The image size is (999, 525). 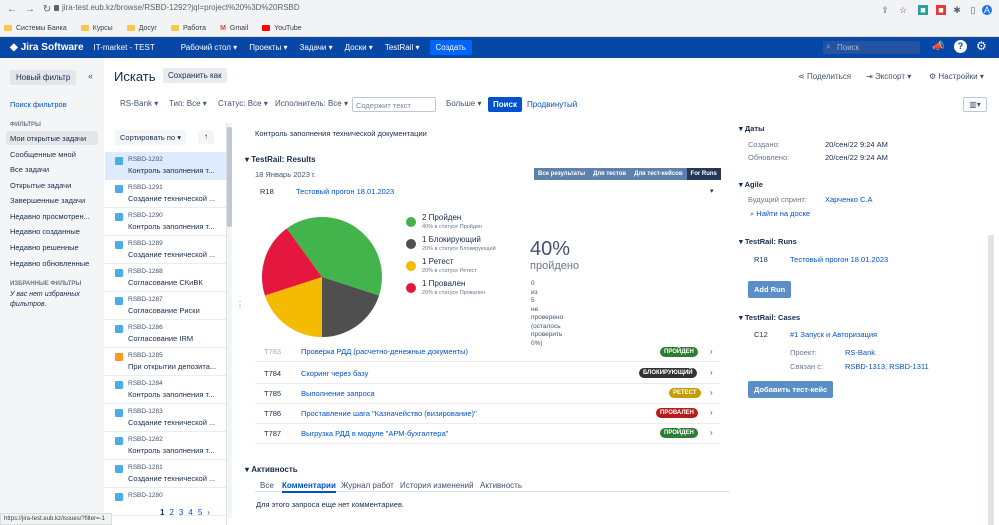 What do you see at coordinates (334, 373) in the screenshot?
I see `test-link: Скоринг через базу` at bounding box center [334, 373].